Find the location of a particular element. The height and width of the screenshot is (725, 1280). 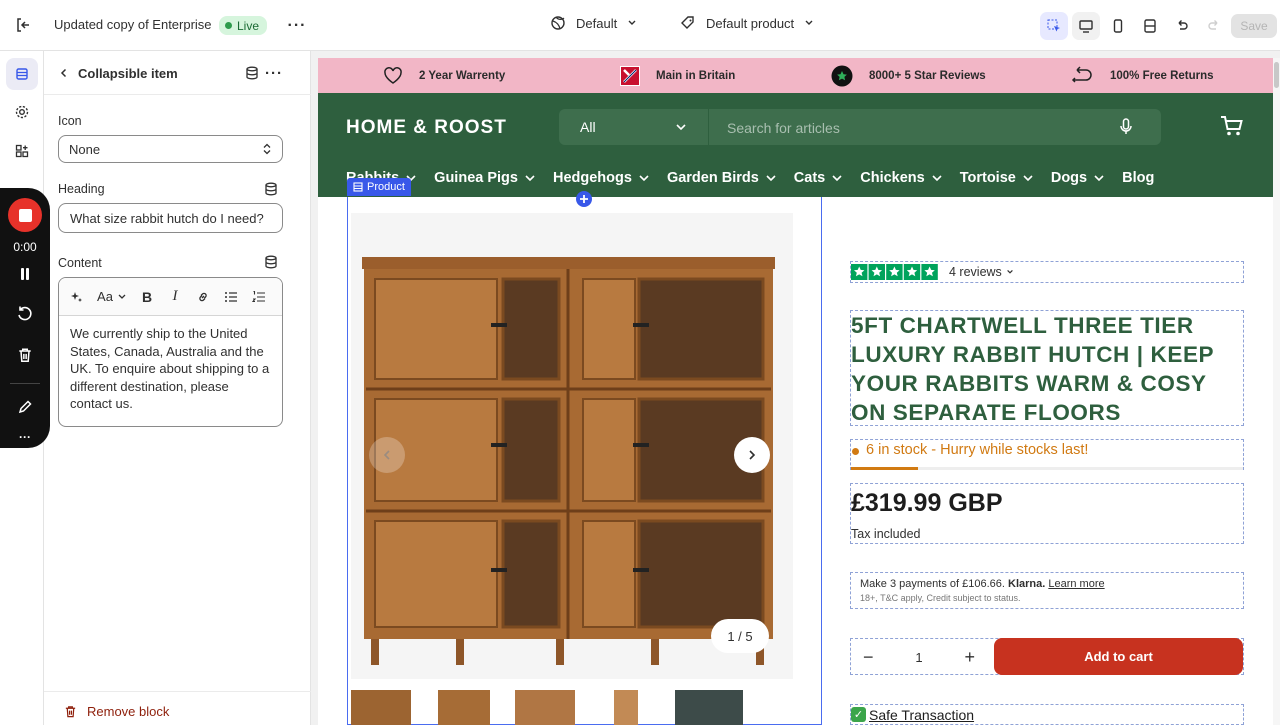

nav-item-garden-birds: Garden Birds is located at coordinates (722, 178).